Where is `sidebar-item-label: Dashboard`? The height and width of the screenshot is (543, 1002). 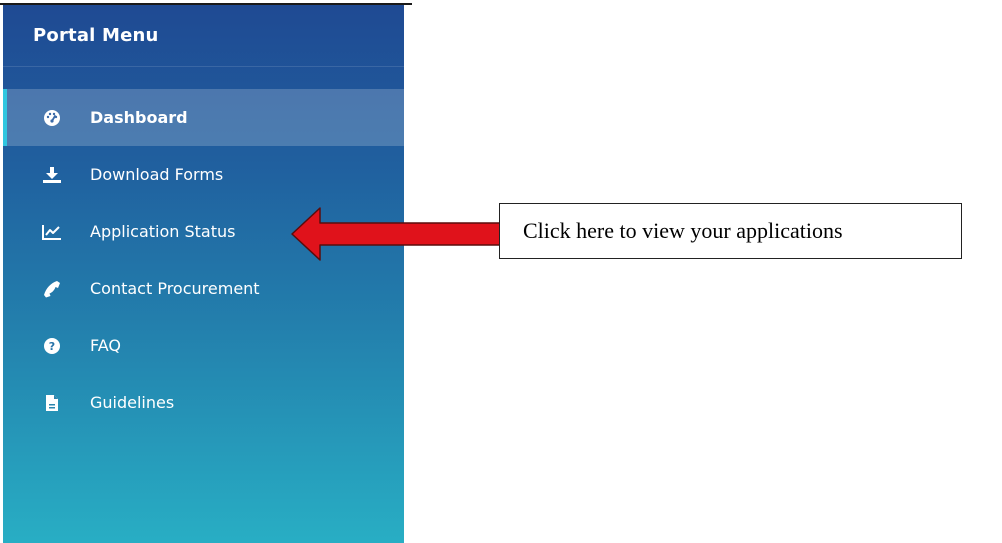
sidebar-item-label: Dashboard is located at coordinates (139, 117).